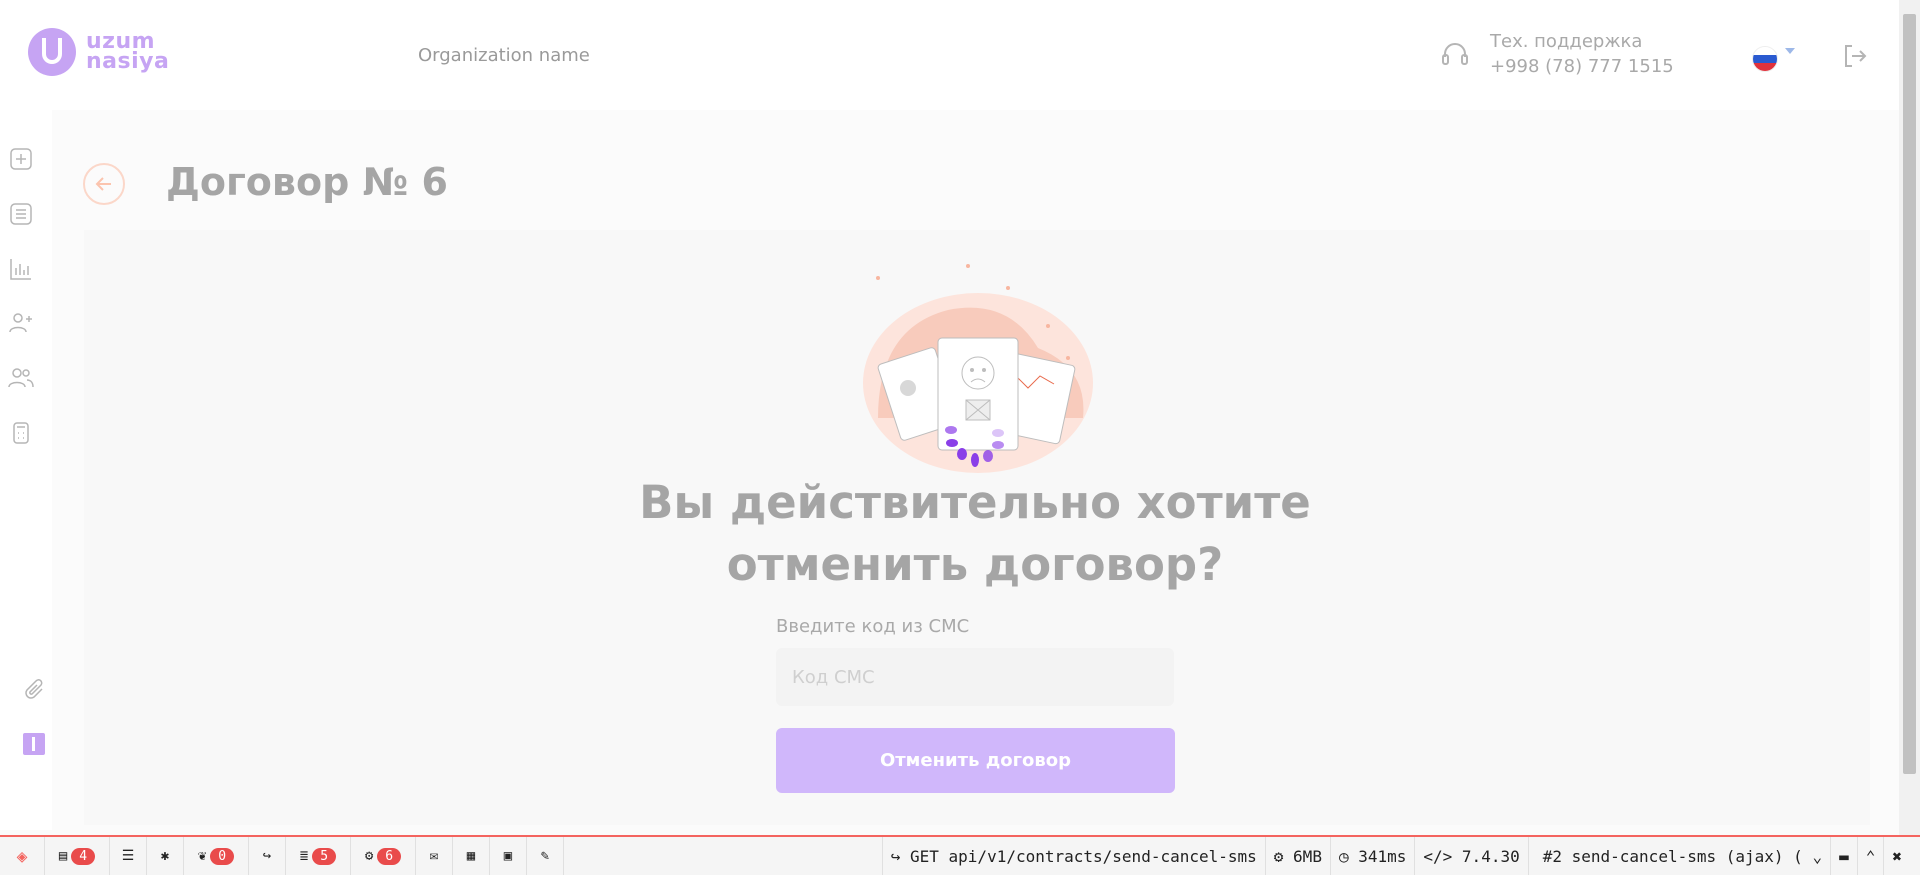 Image resolution: width=1920 pixels, height=875 pixels. I want to click on calculator-icon, so click(21, 433).